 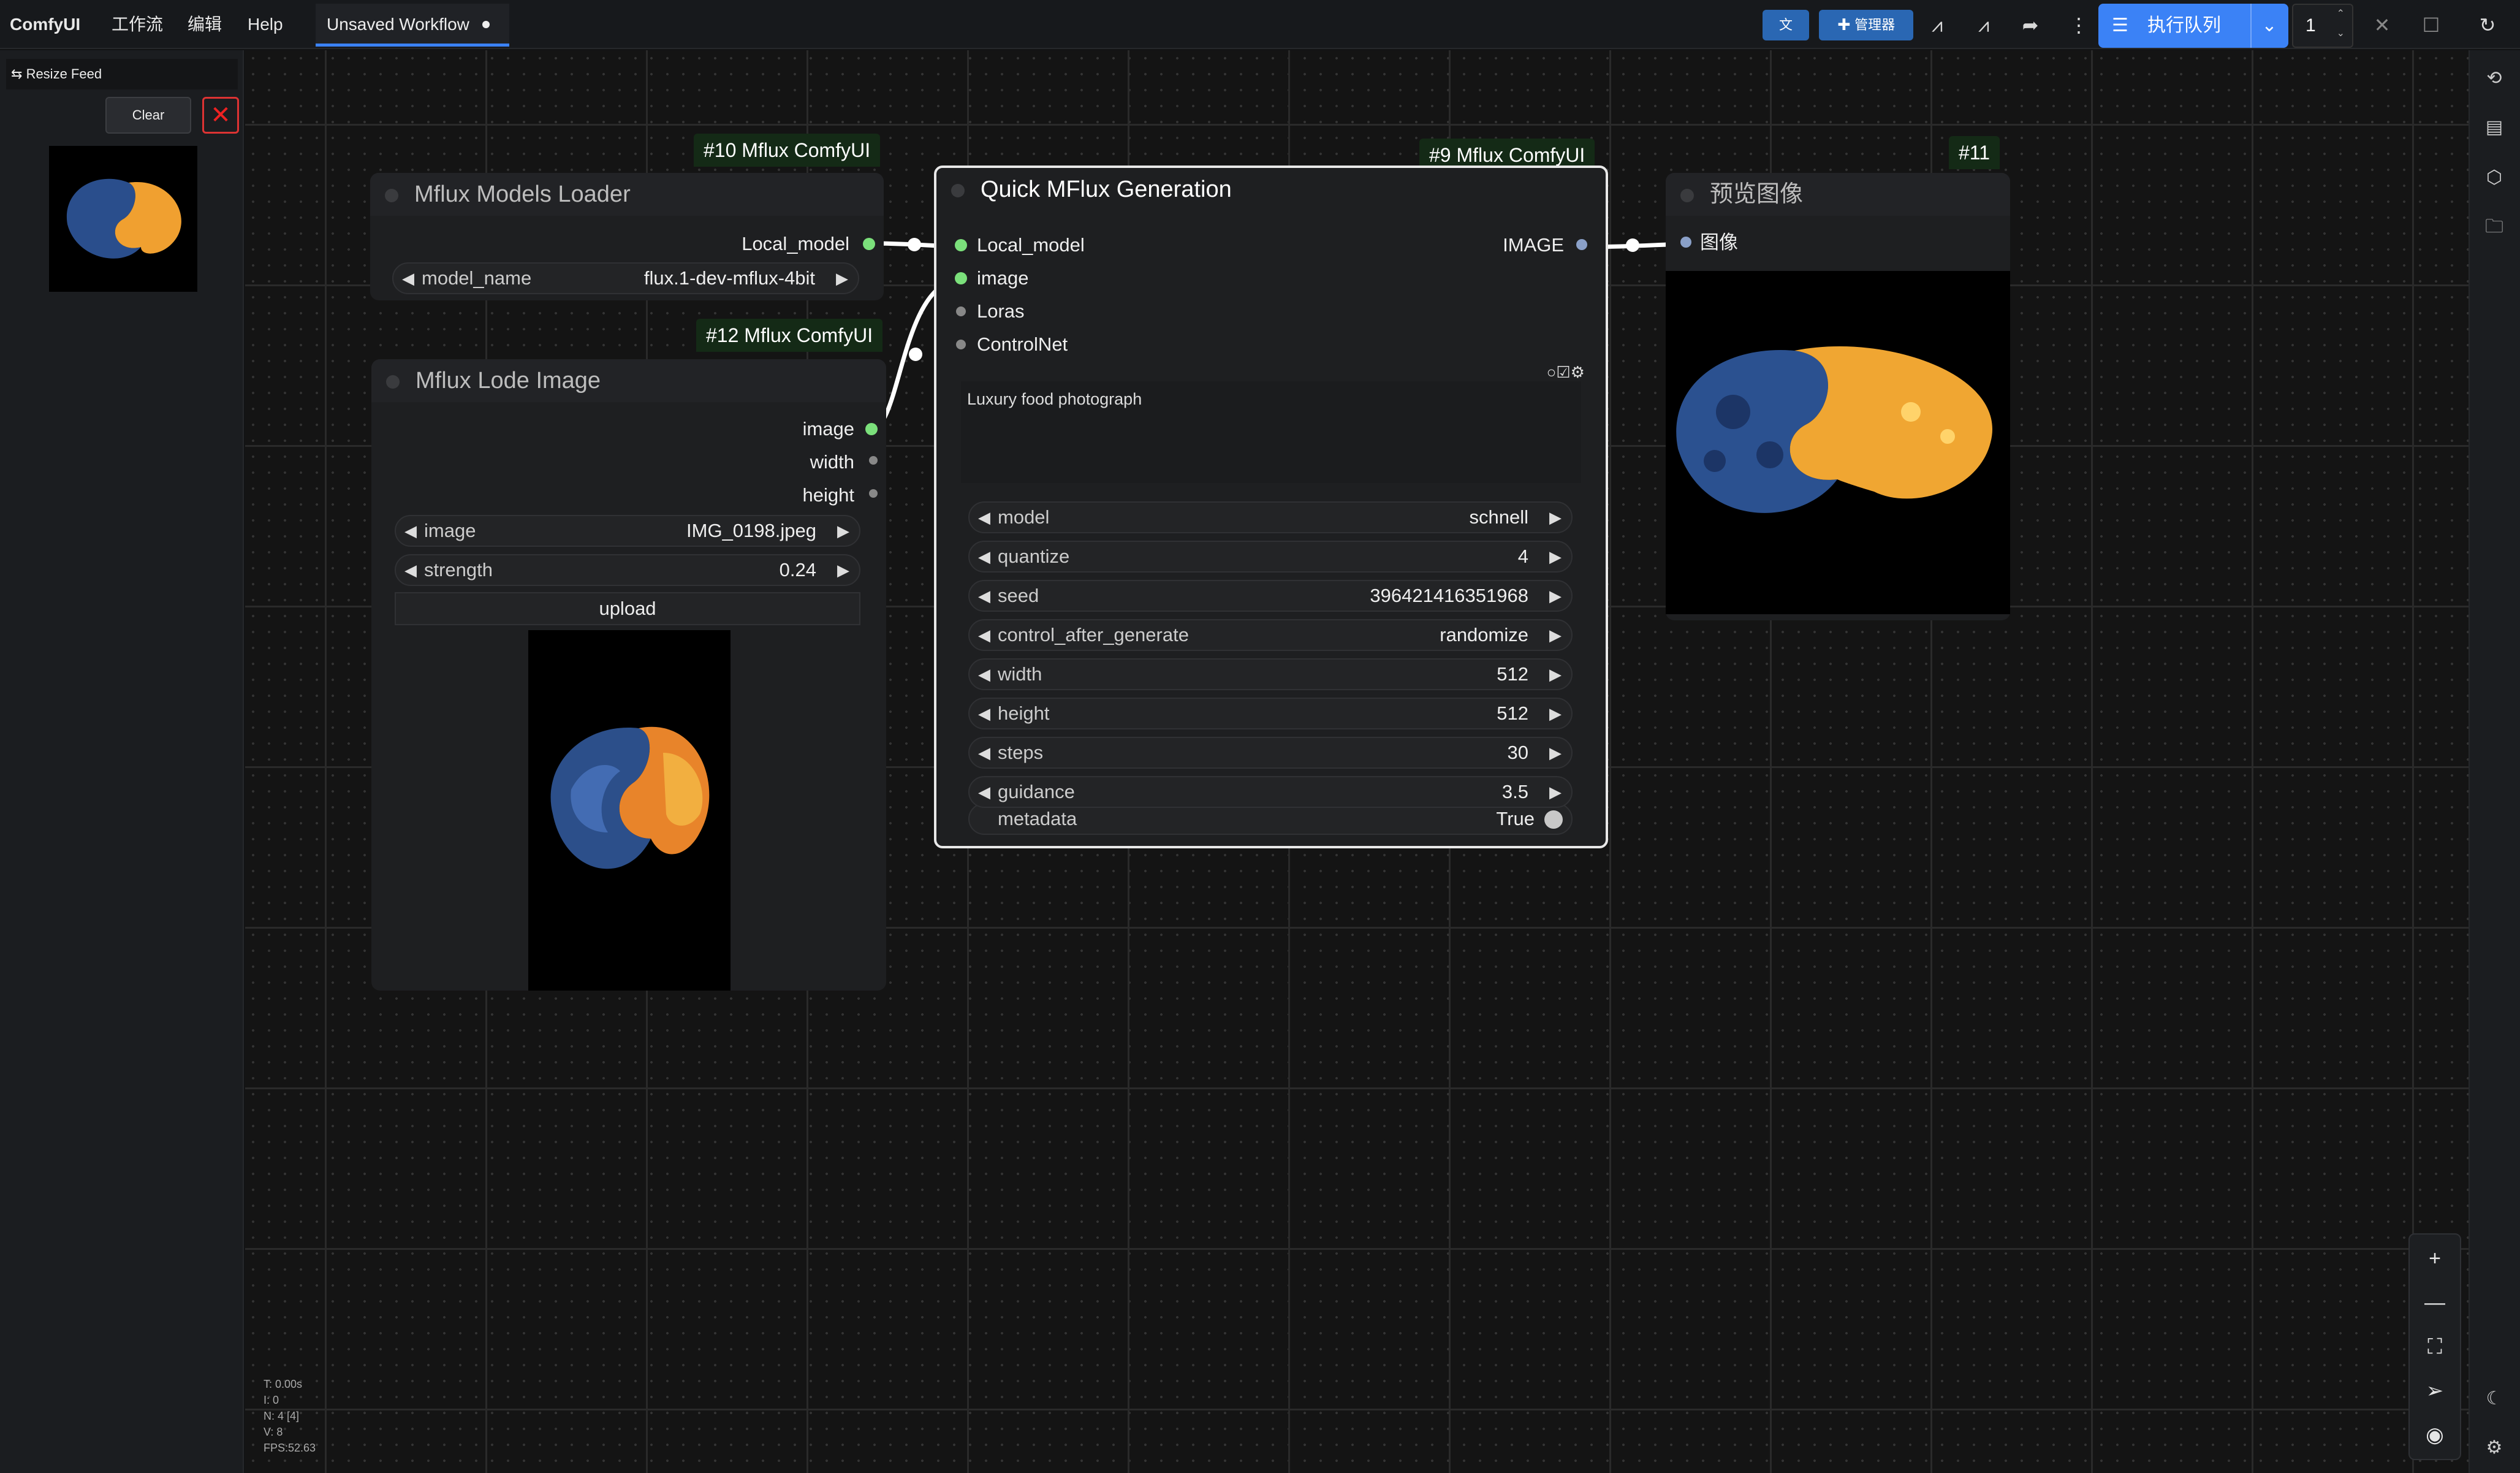 I want to click on prompt-text: Luxury food photograph, so click(x=1054, y=399).